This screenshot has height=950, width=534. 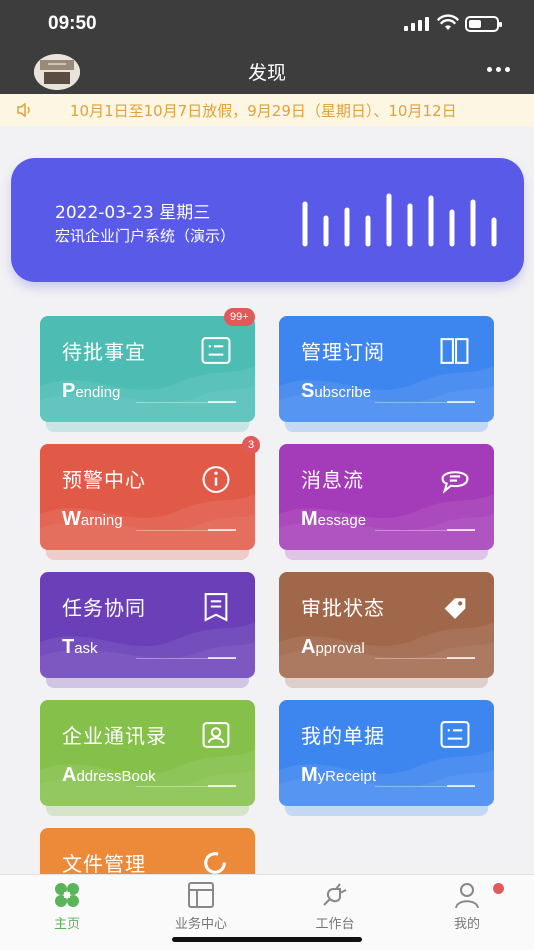 I want to click on status-time: 09:50, so click(x=72, y=23).